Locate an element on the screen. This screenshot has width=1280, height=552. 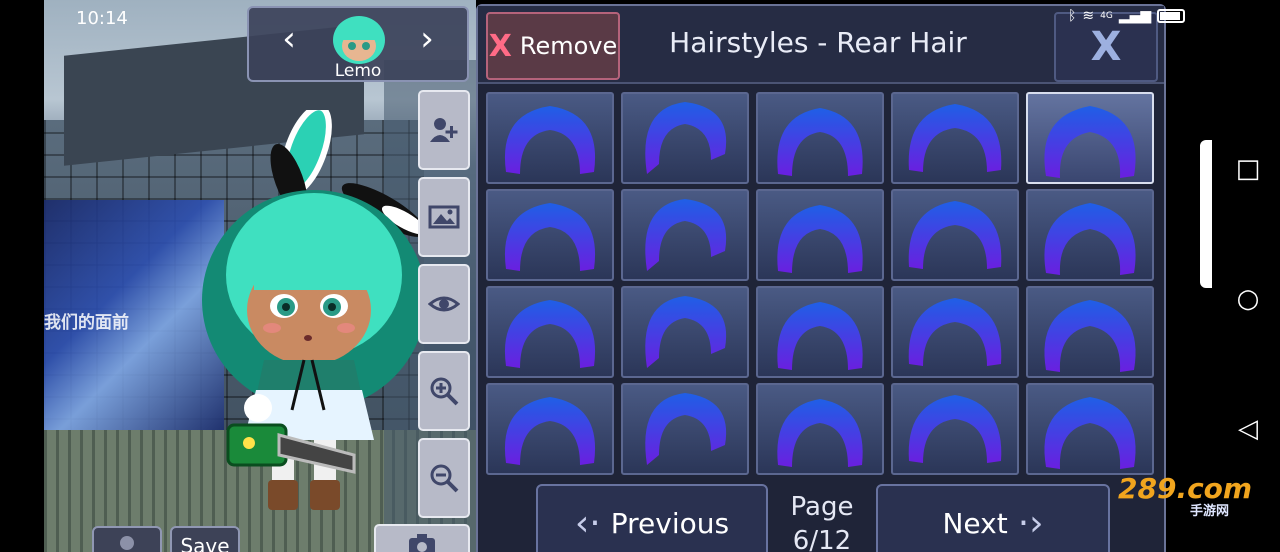
remove-label: Remove is located at coordinates (568, 46).